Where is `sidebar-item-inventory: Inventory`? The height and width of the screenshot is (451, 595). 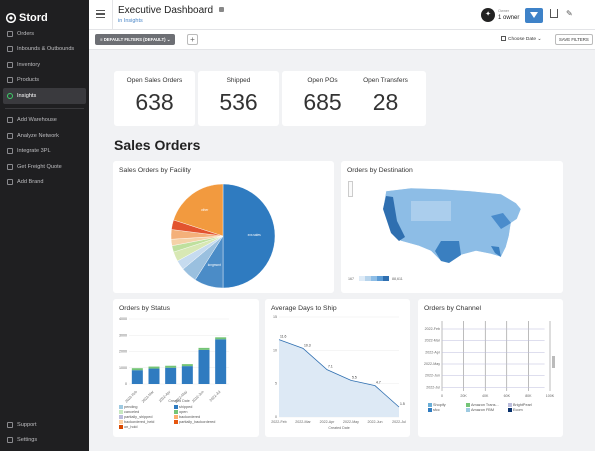
sidebar-item-inventory: Inventory is located at coordinates (44, 65).